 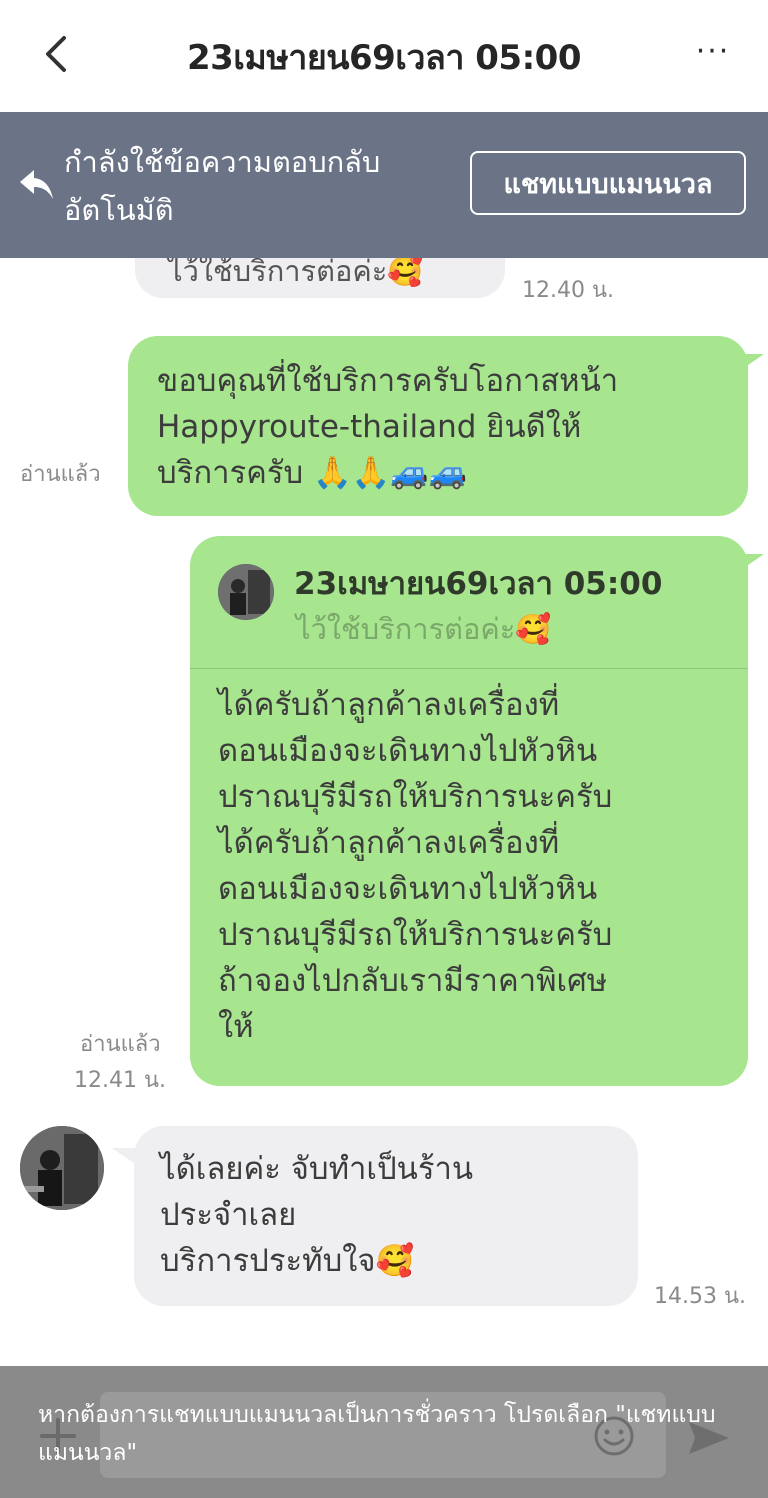 What do you see at coordinates (36, 184) in the screenshot?
I see `reply-icon` at bounding box center [36, 184].